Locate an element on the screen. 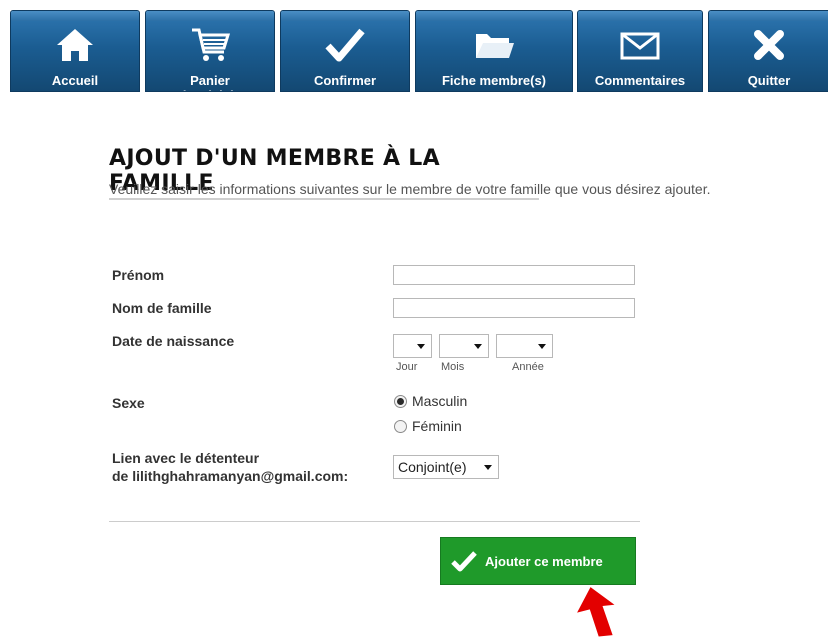 This screenshot has width=828, height=637. tab-quitter: Quitter is located at coordinates (768, 51).